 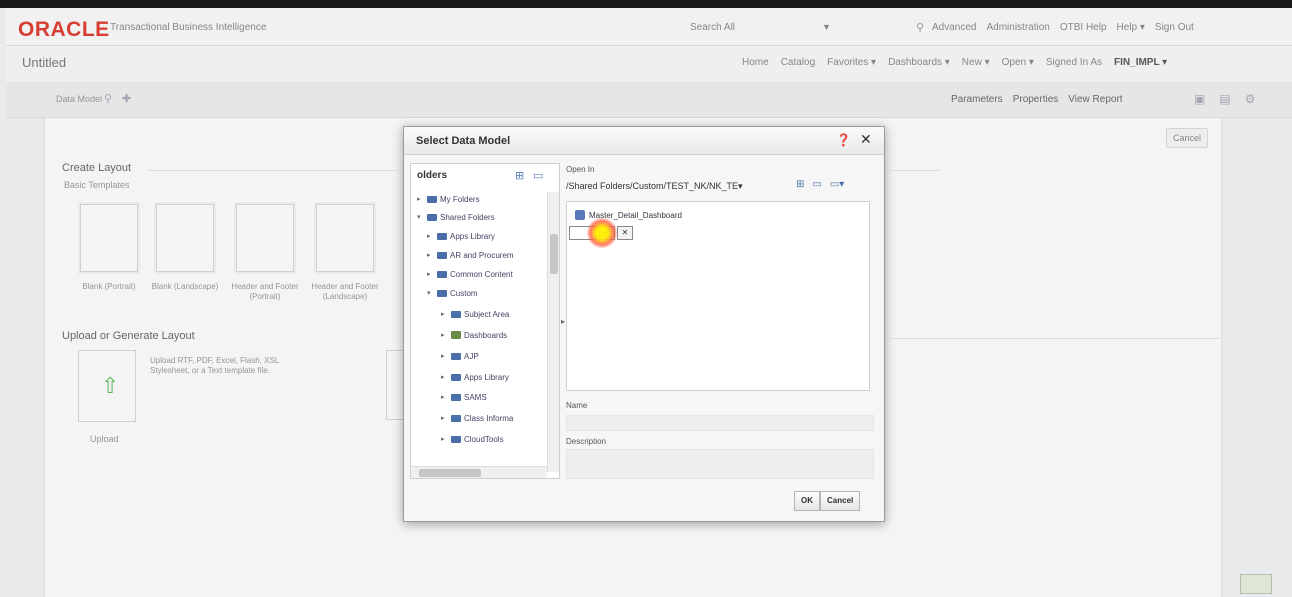 I want to click on oracle-logo: ORACLE, so click(x=64, y=29).